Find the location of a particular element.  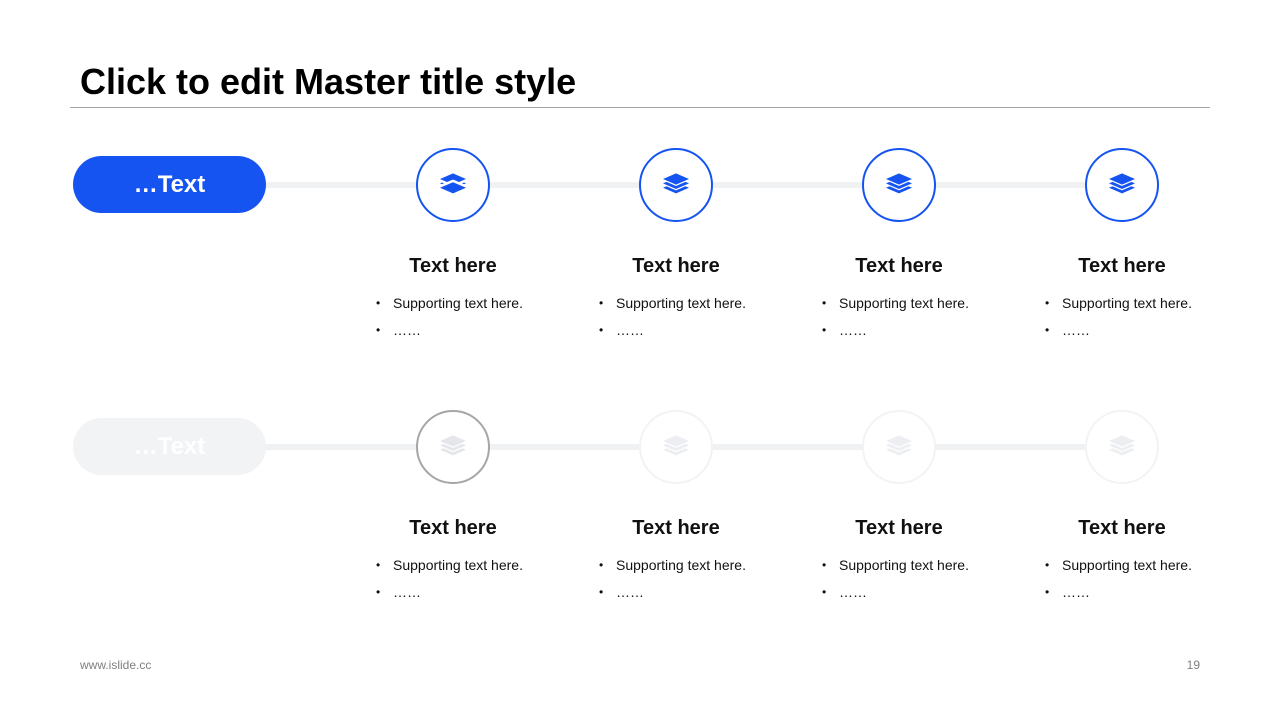

page-number: 19 is located at coordinates (1193, 665).